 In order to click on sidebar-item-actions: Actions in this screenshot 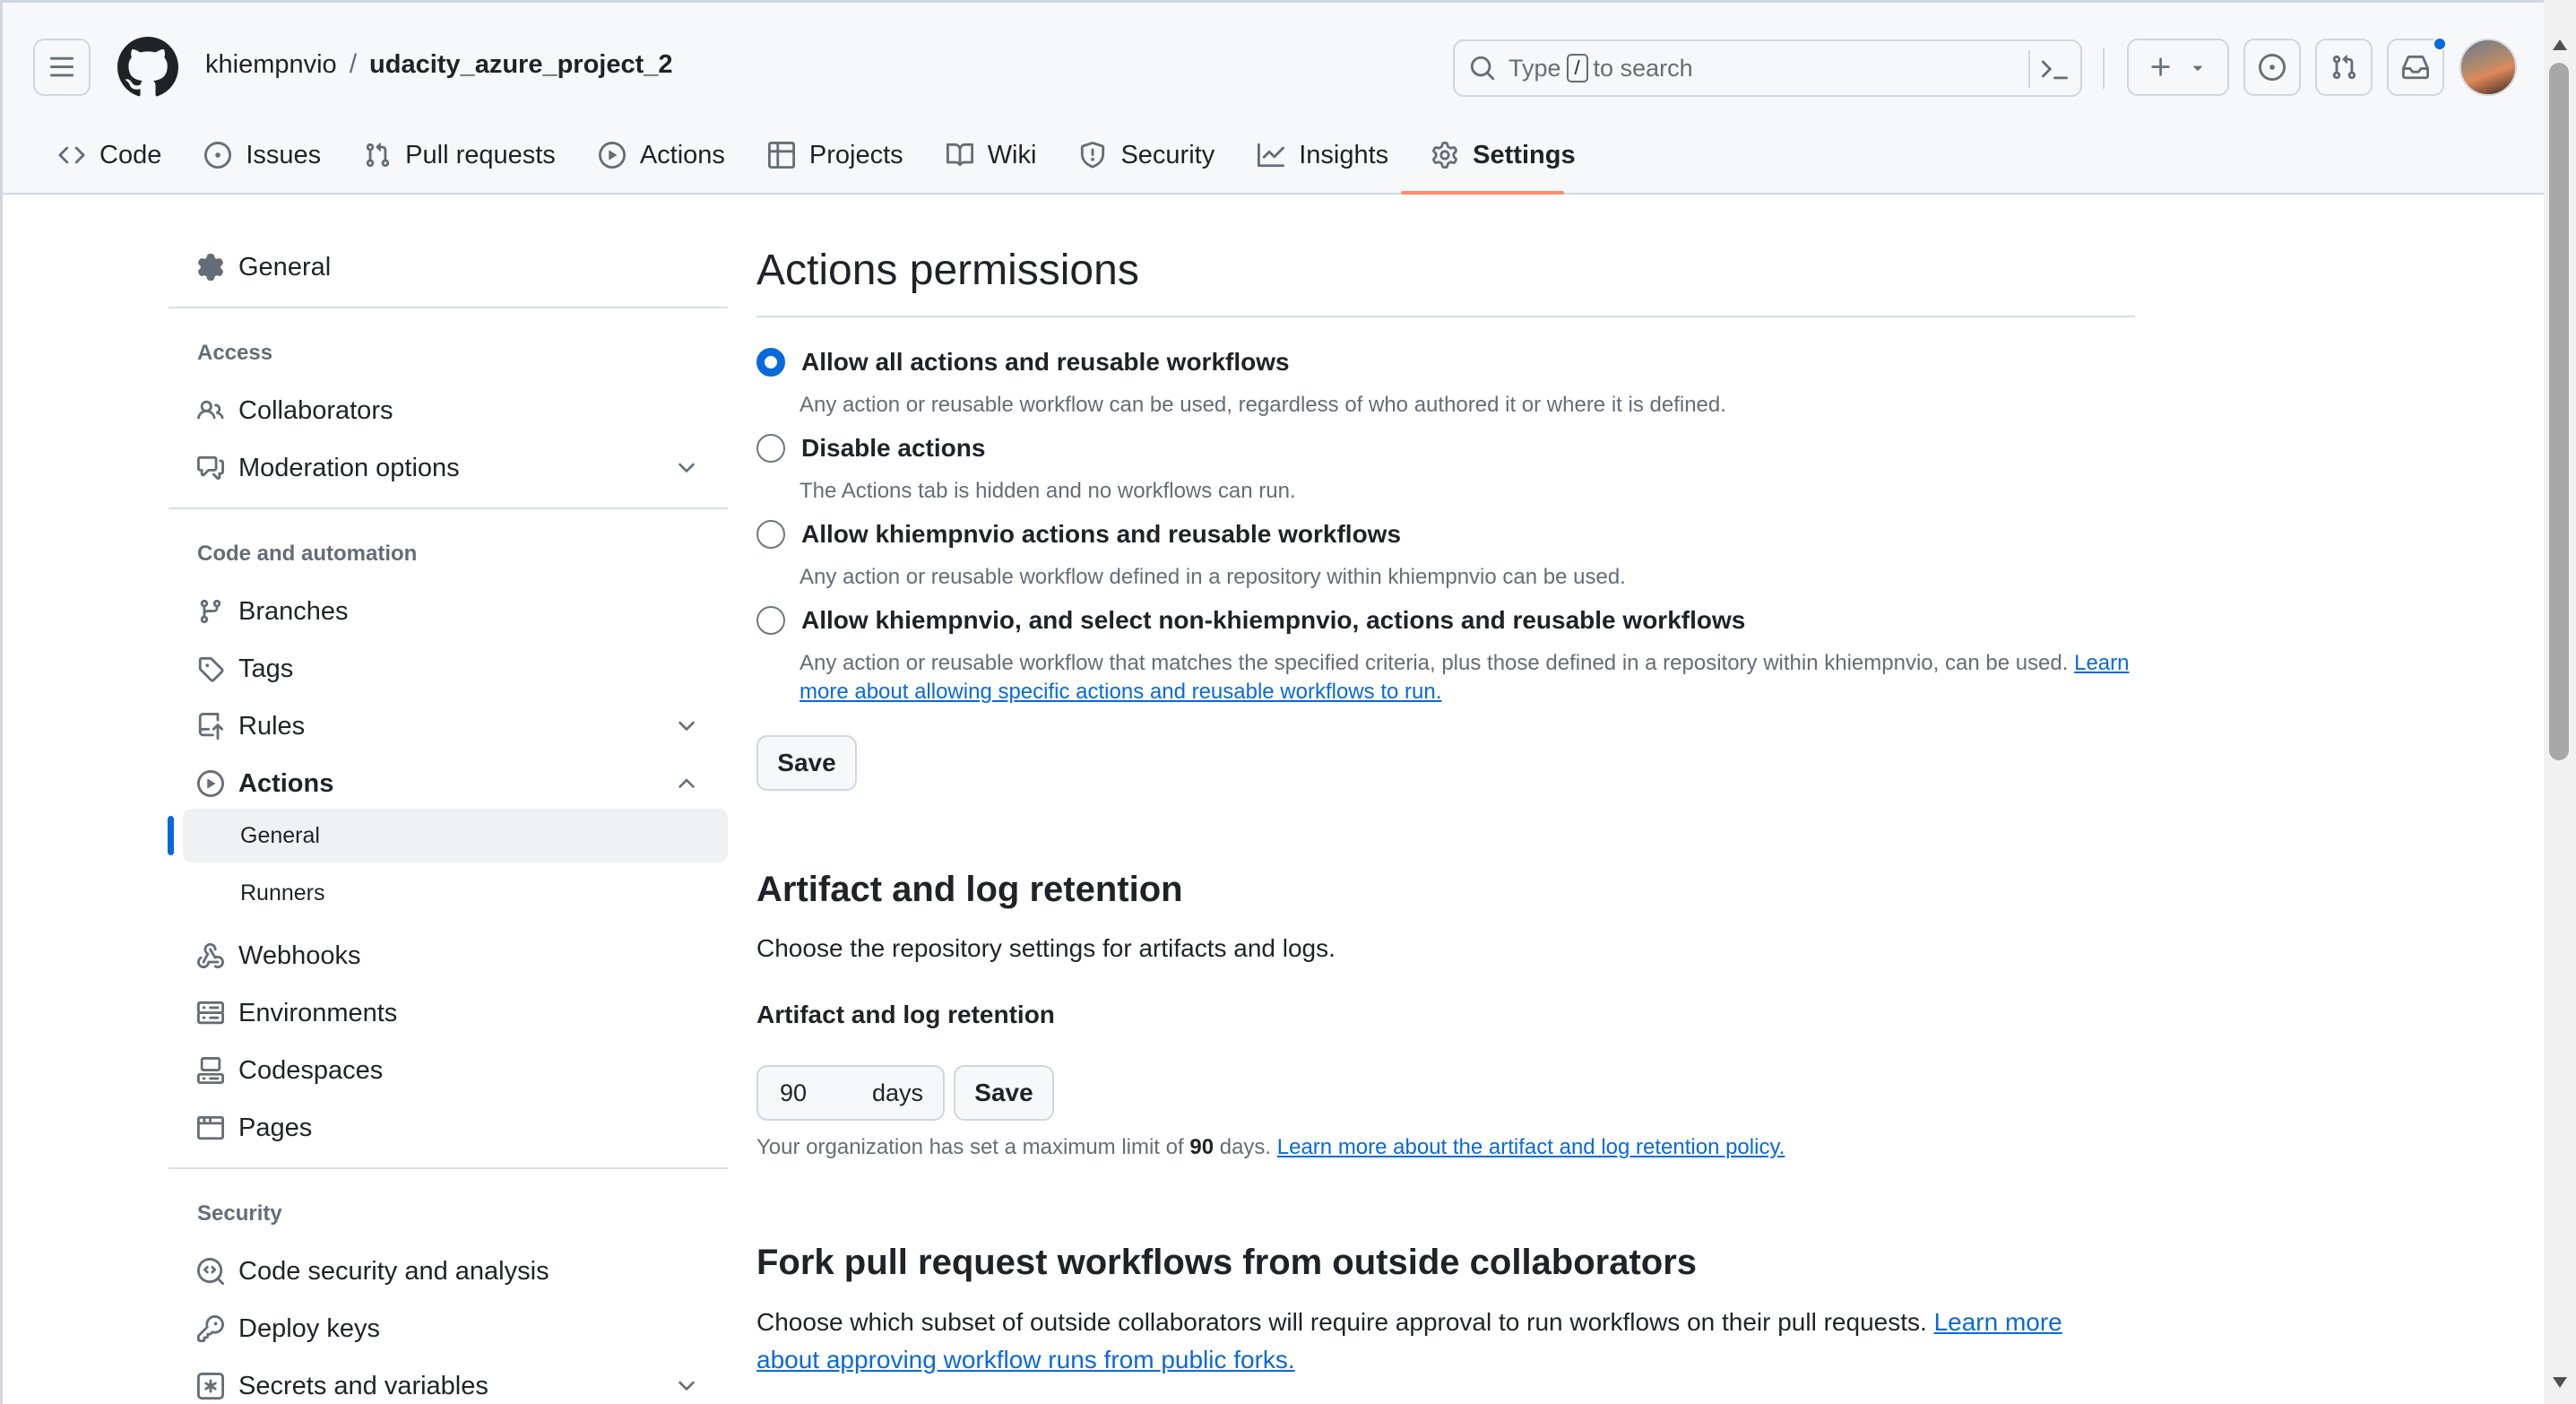, I will do `click(446, 783)`.